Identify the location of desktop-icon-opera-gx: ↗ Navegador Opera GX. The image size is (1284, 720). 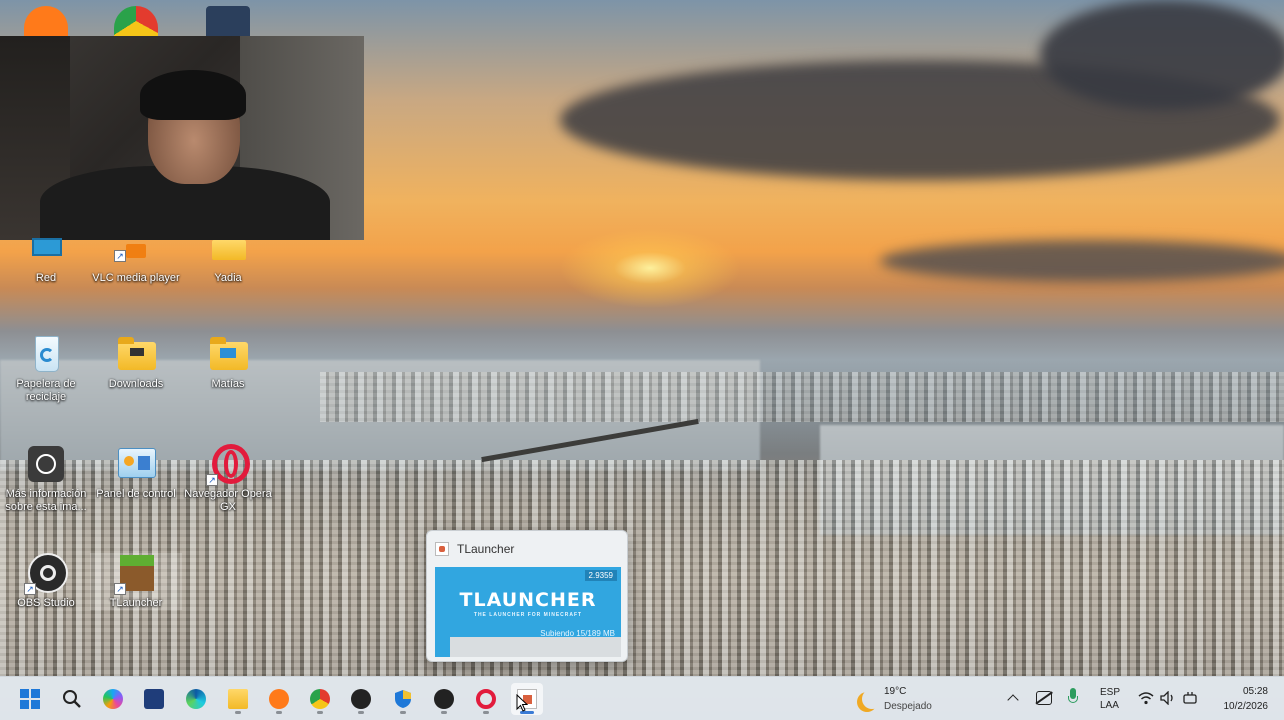
(228, 479).